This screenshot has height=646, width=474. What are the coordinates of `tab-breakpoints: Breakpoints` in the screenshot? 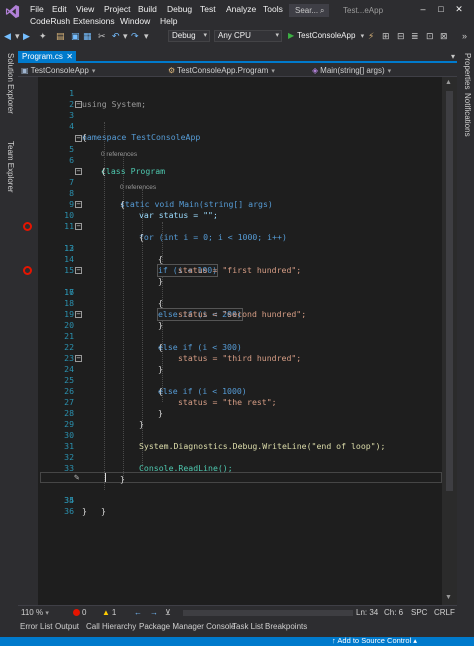 It's located at (286, 627).